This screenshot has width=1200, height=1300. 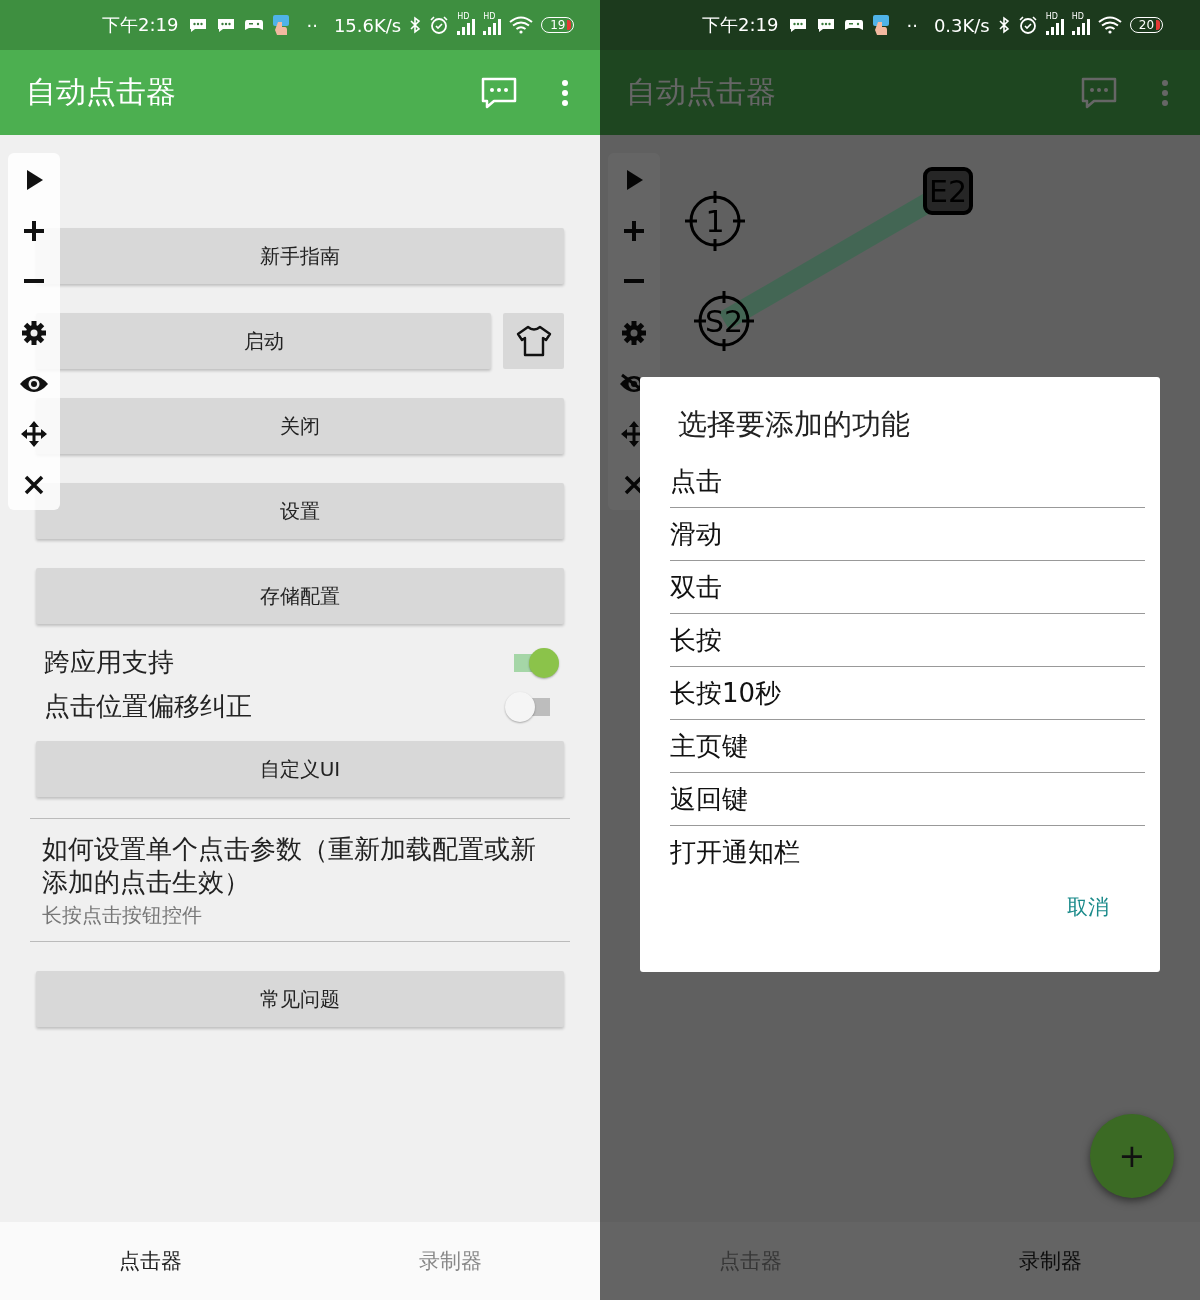 What do you see at coordinates (499, 92) in the screenshot?
I see `chat-icon` at bounding box center [499, 92].